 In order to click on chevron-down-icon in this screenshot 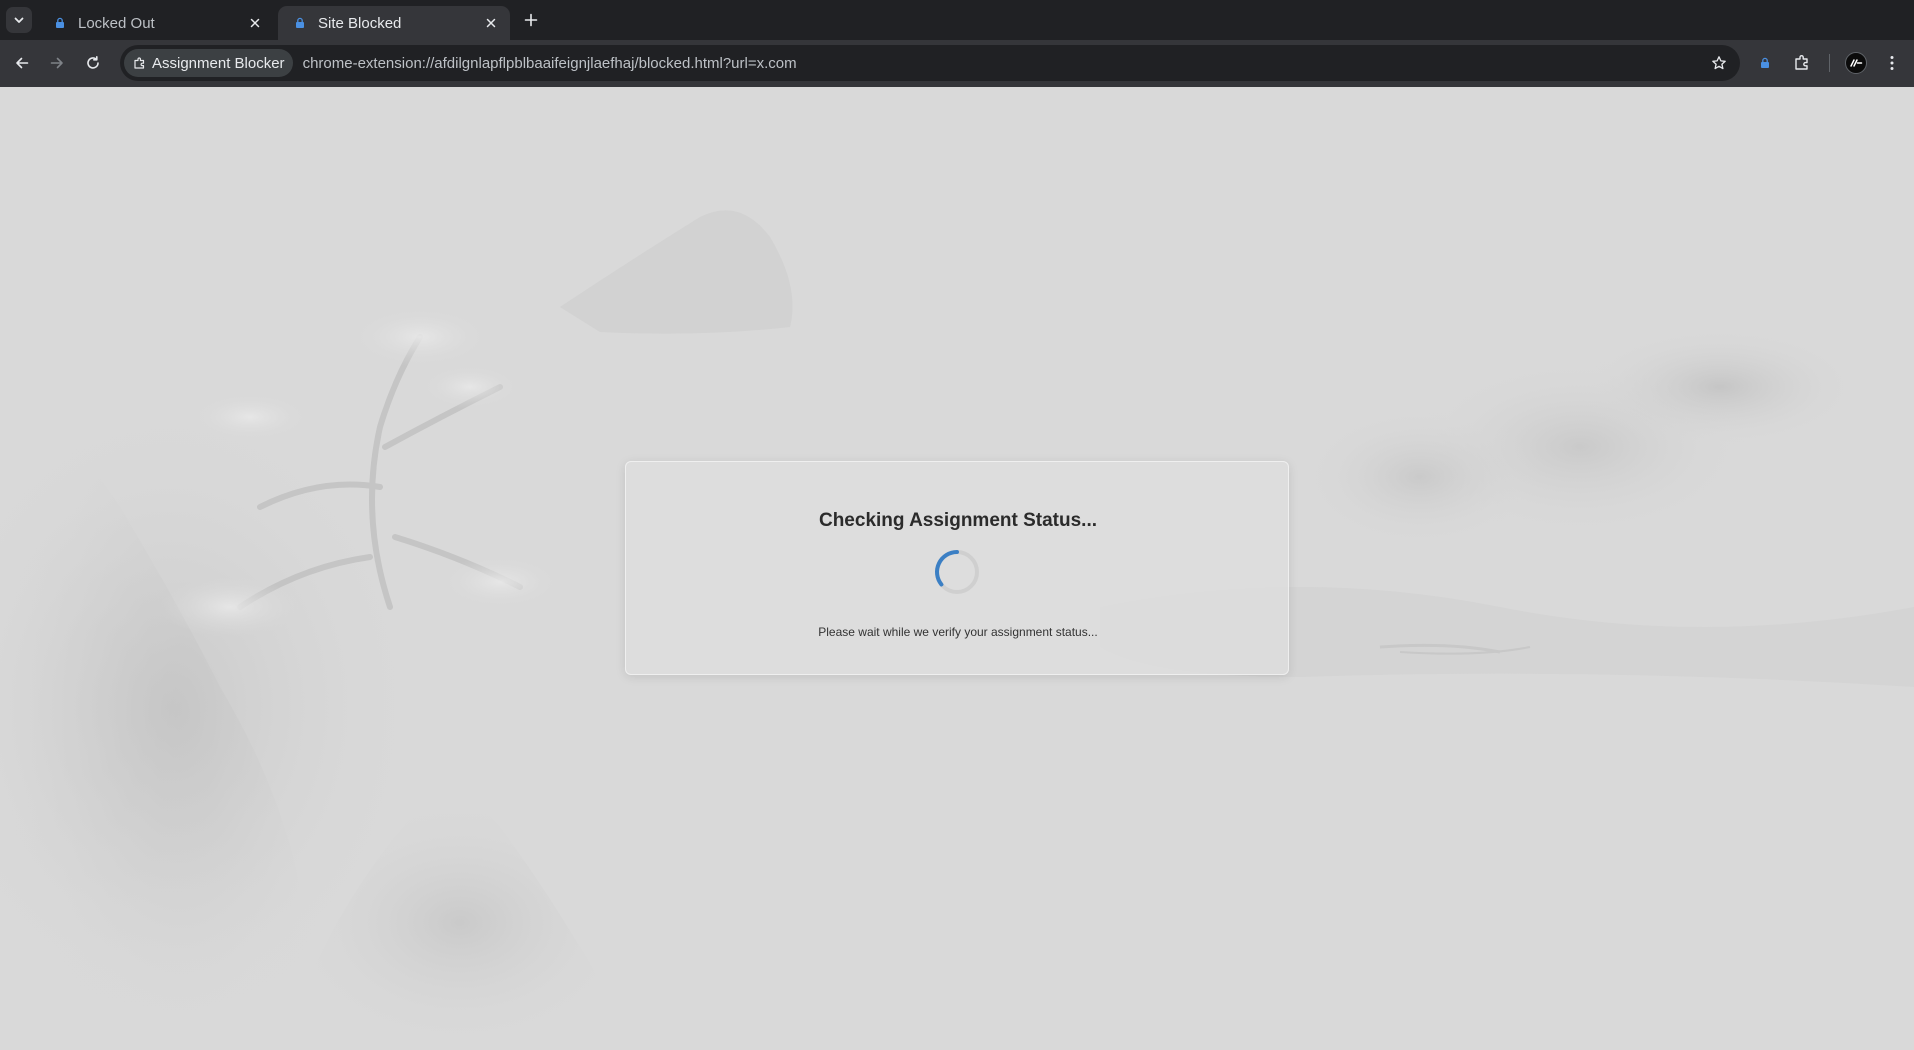, I will do `click(19, 20)`.